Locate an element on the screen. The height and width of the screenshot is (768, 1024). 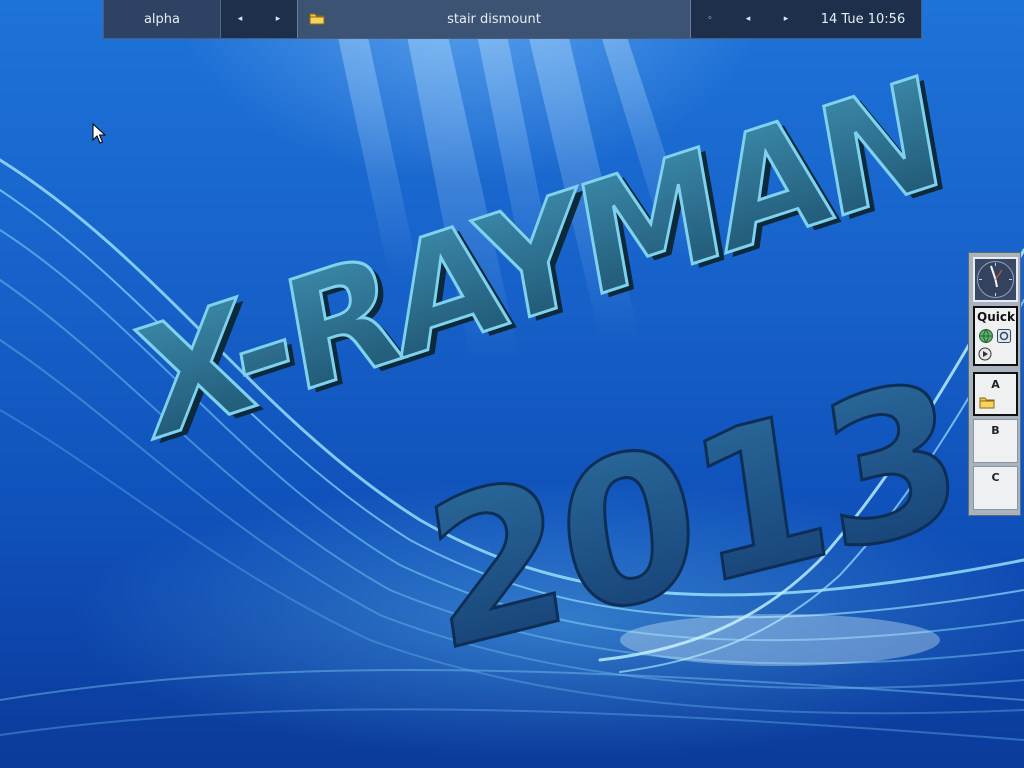
analog-clock-icon is located at coordinates (995, 279).